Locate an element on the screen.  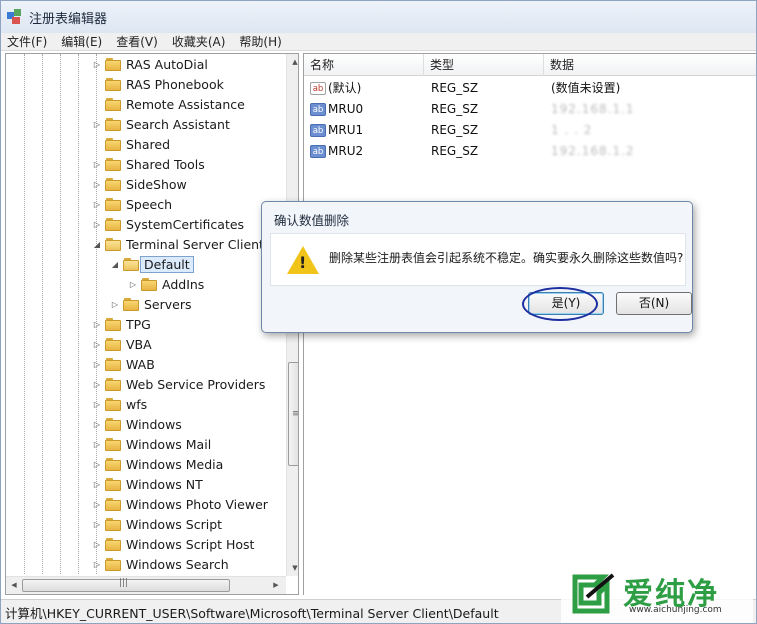
menu-favorites: 收藏夹(A) is located at coordinates (199, 41).